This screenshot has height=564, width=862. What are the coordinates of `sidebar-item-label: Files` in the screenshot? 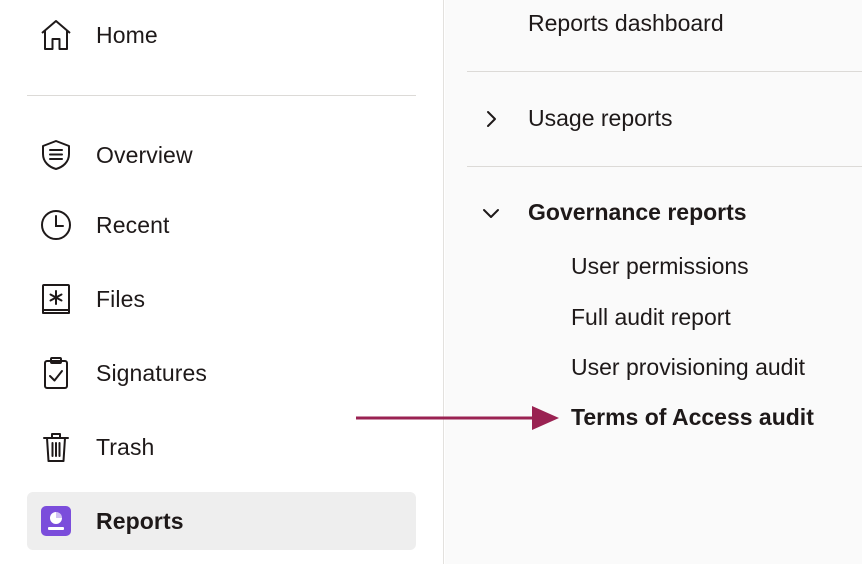 It's located at (121, 298).